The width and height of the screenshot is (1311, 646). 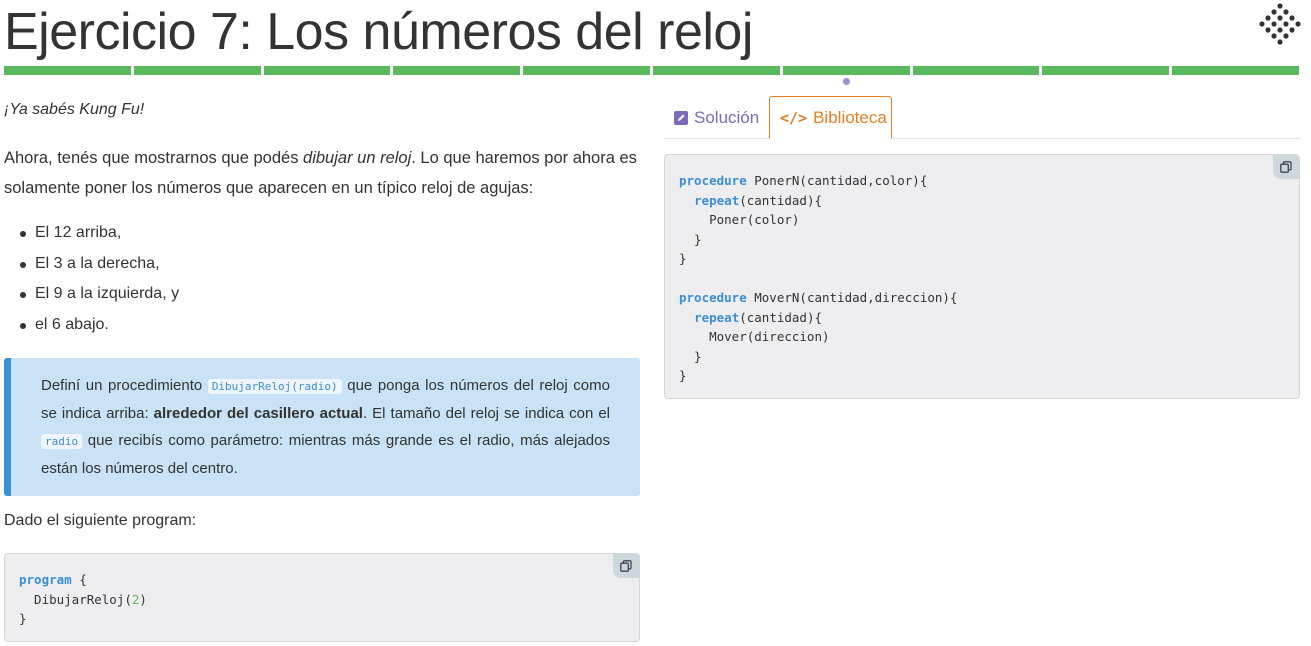 I want to click on inline-code: DibujarReloj(radio), so click(x=274, y=386).